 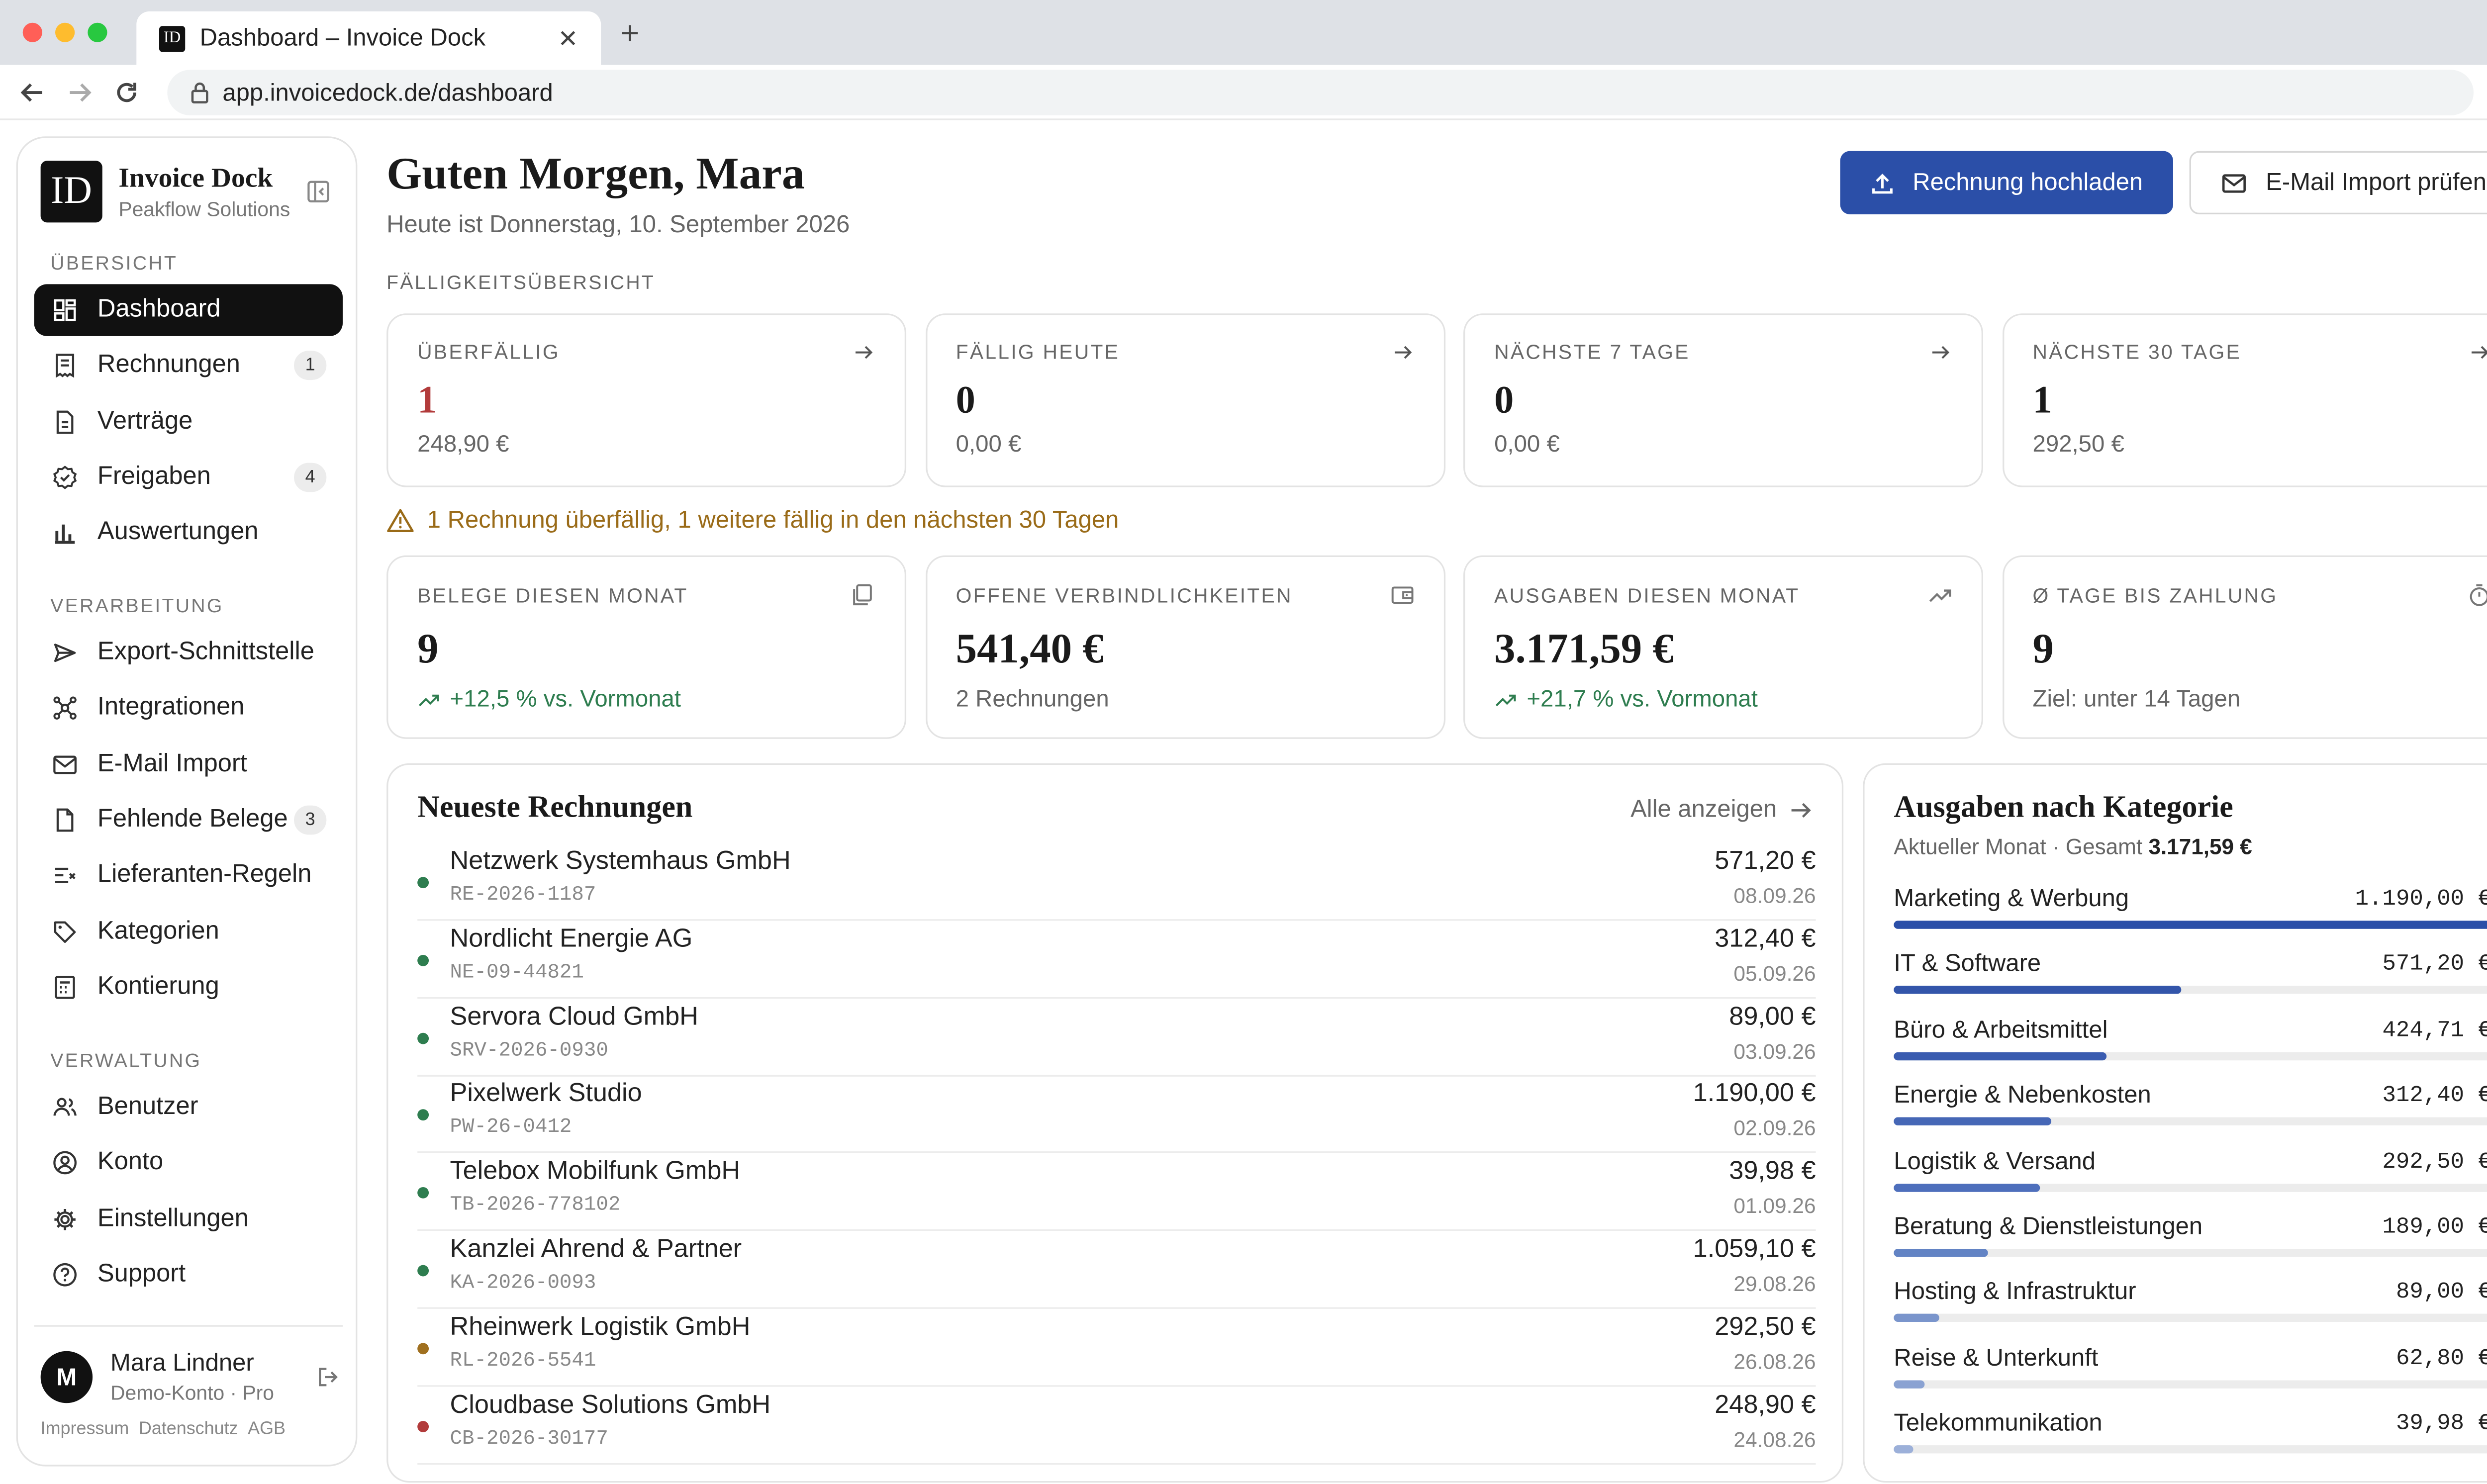 What do you see at coordinates (529, 1438) in the screenshot?
I see `invoice-number: CB-2026-30177` at bounding box center [529, 1438].